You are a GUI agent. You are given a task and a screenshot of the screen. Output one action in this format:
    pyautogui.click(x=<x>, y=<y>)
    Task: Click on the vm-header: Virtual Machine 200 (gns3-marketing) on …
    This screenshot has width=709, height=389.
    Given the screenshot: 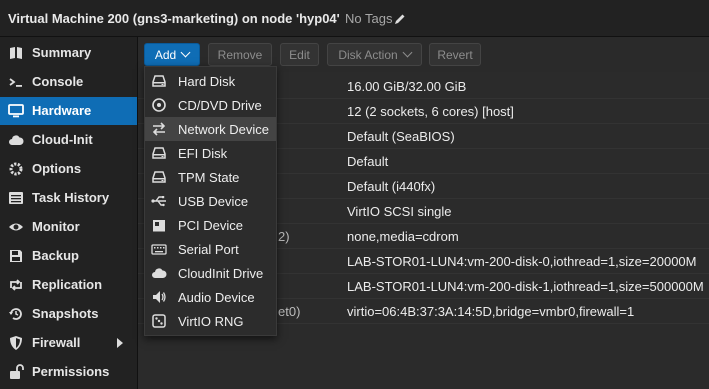 What is the action you would take?
    pyautogui.click(x=354, y=18)
    